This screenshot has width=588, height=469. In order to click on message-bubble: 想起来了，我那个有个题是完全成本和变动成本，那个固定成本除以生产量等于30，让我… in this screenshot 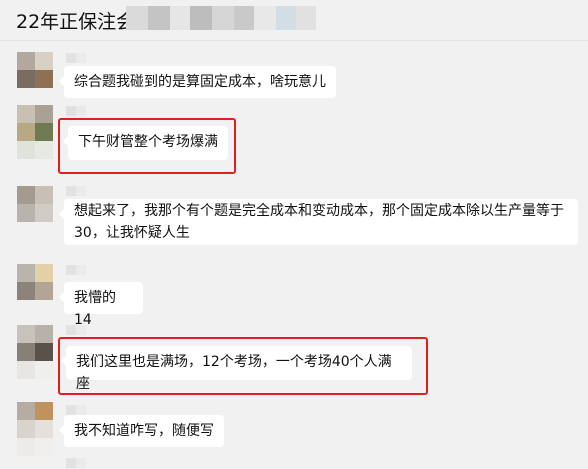, I will do `click(318, 222)`.